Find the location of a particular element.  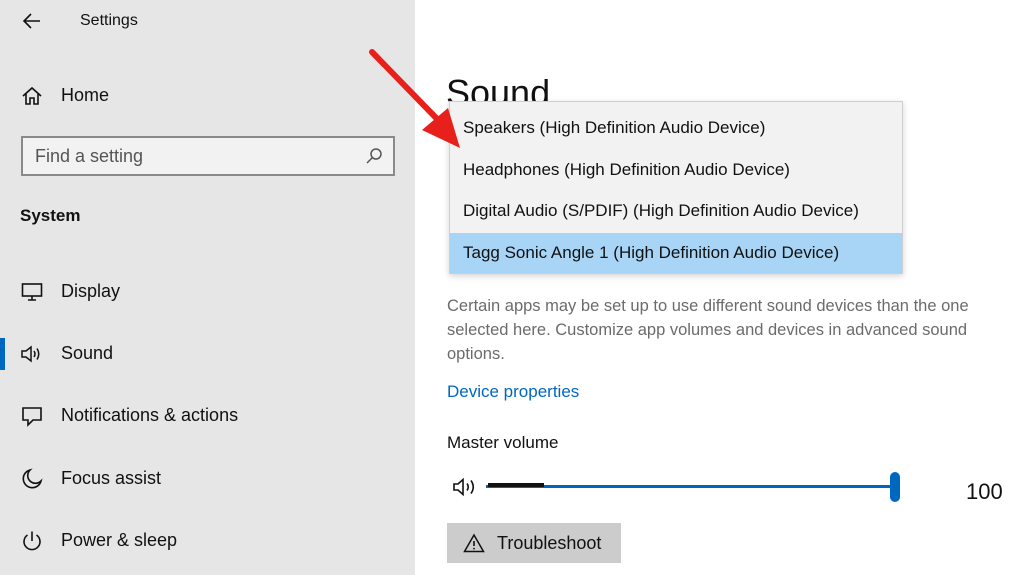

moon-icon is located at coordinates (32, 479).